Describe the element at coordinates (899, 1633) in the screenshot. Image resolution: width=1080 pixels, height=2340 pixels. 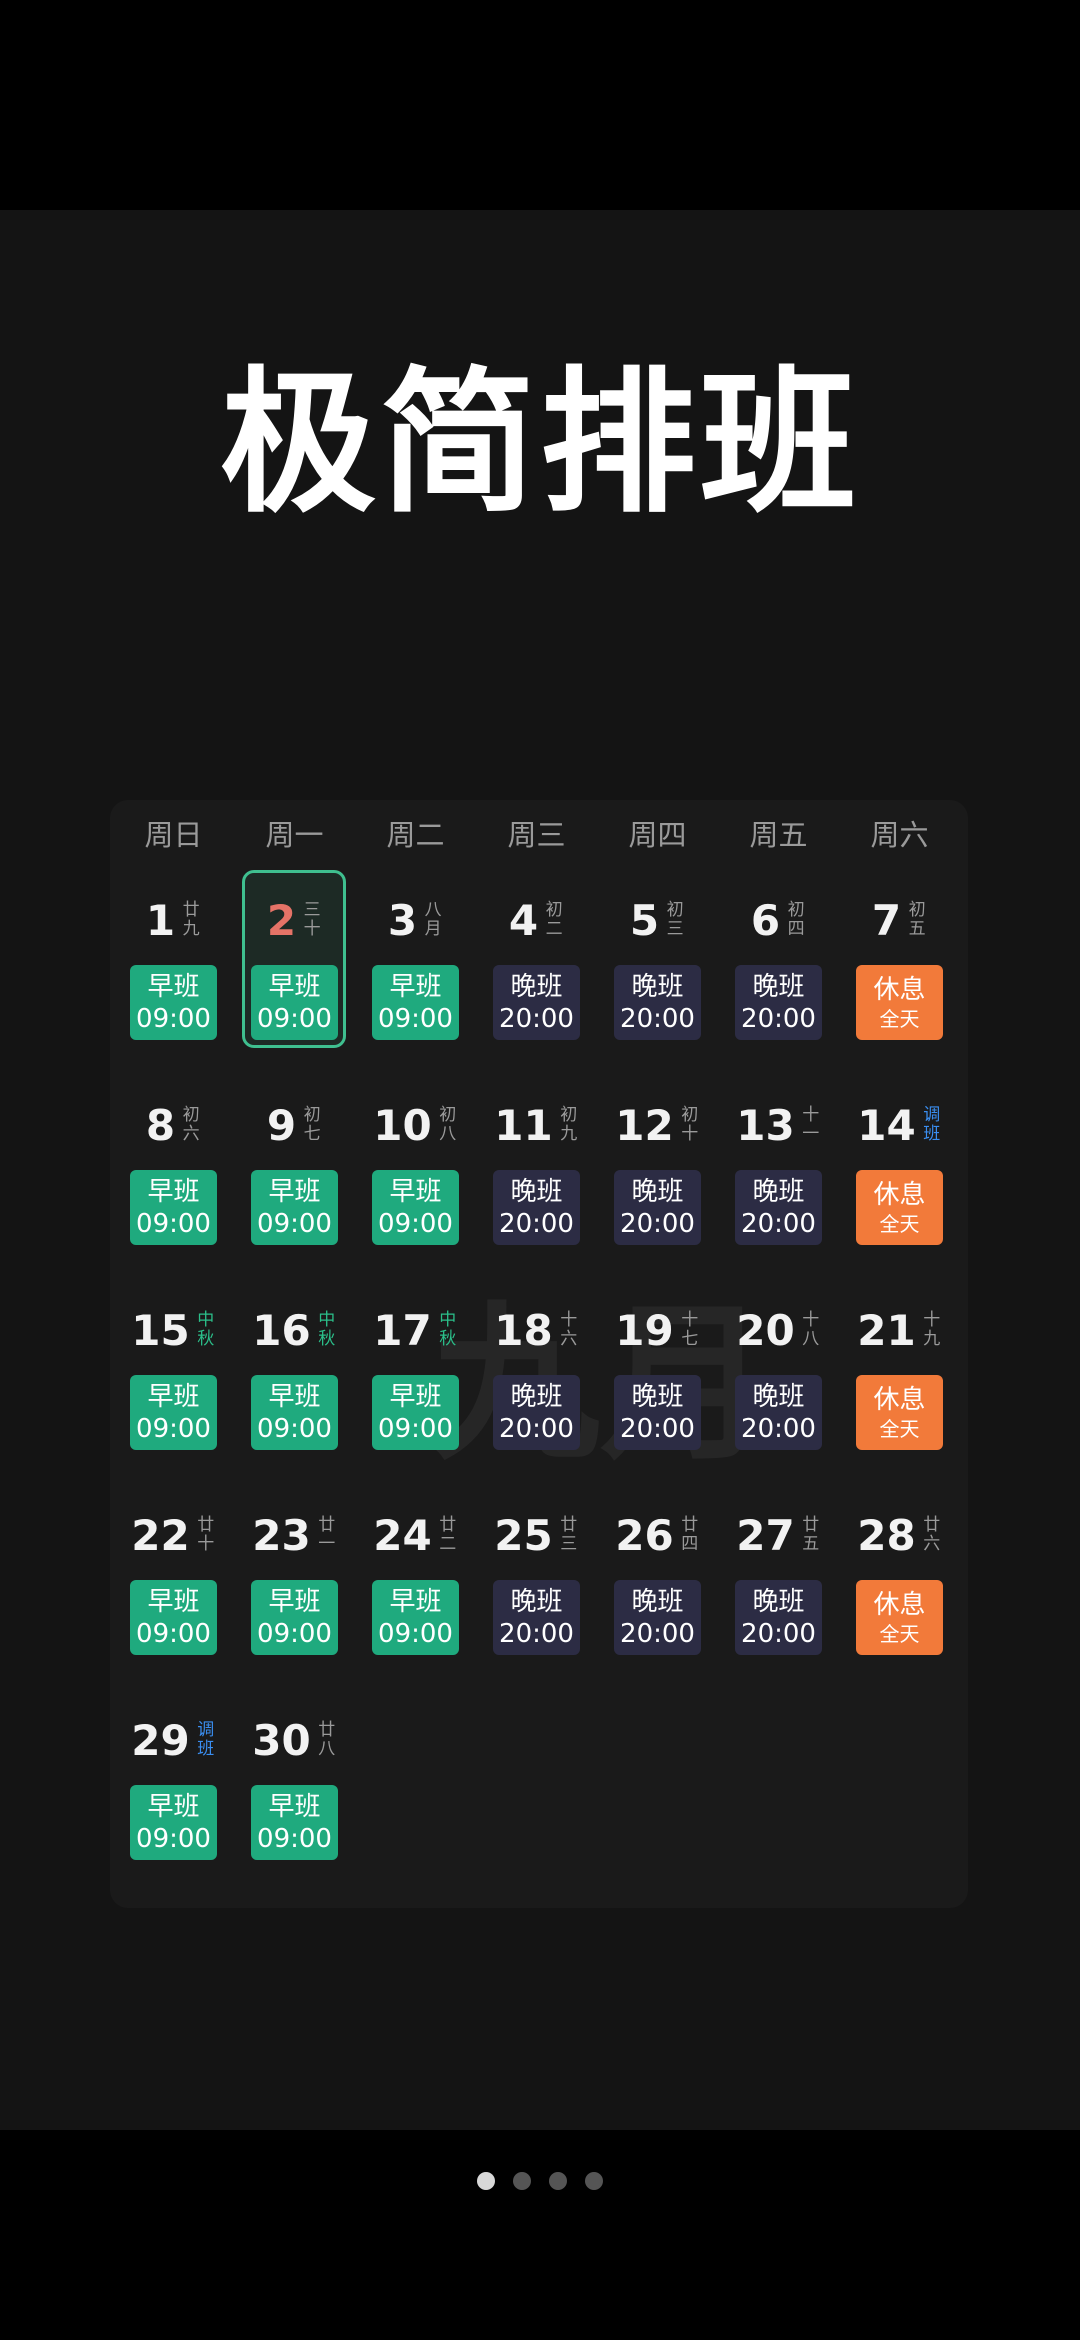
I see `shift-time: 全天` at that location.